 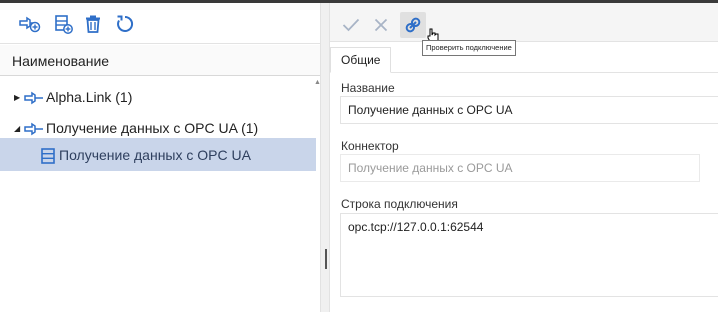 I want to click on check-icon, so click(x=351, y=25).